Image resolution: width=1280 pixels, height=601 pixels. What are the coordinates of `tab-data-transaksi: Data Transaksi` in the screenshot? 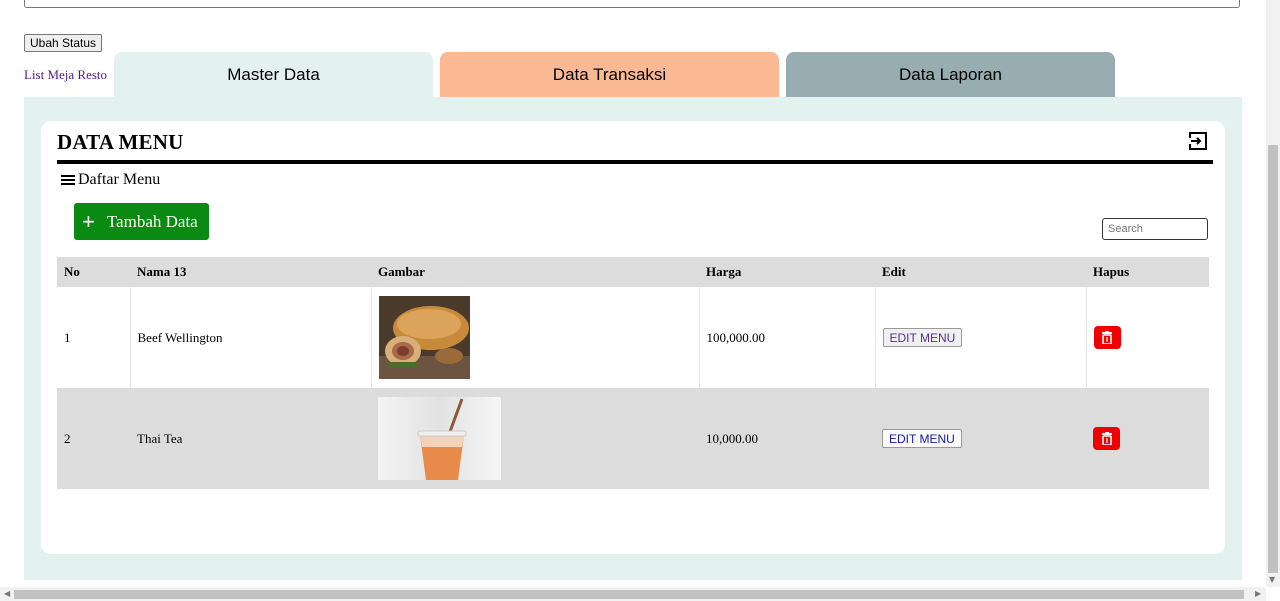 It's located at (609, 74).